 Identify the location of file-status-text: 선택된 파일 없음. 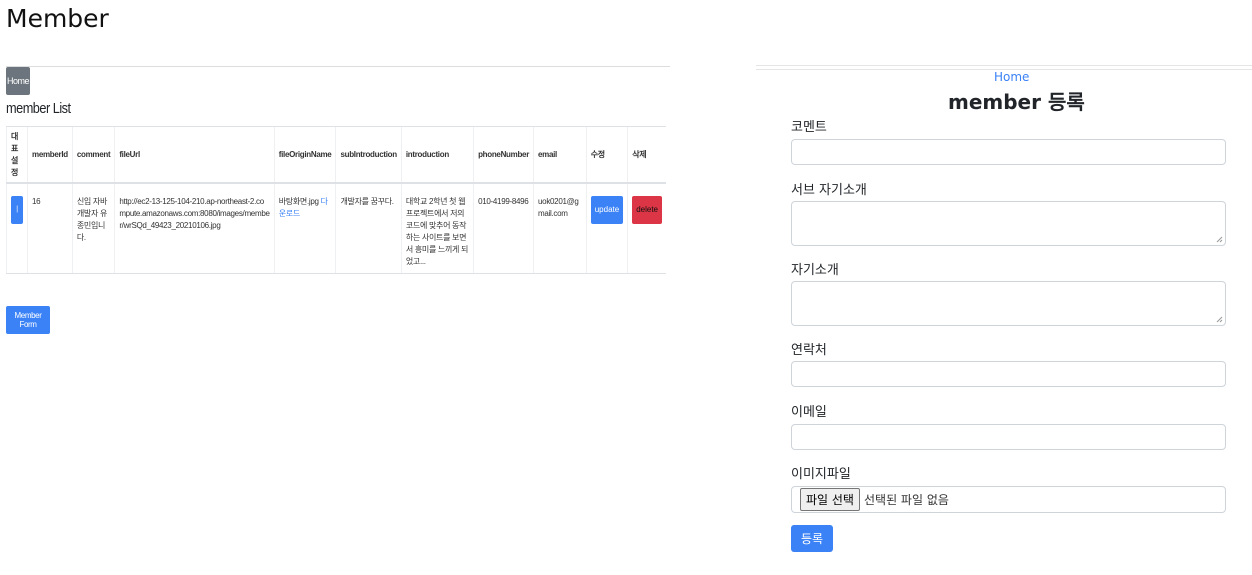
(906, 500).